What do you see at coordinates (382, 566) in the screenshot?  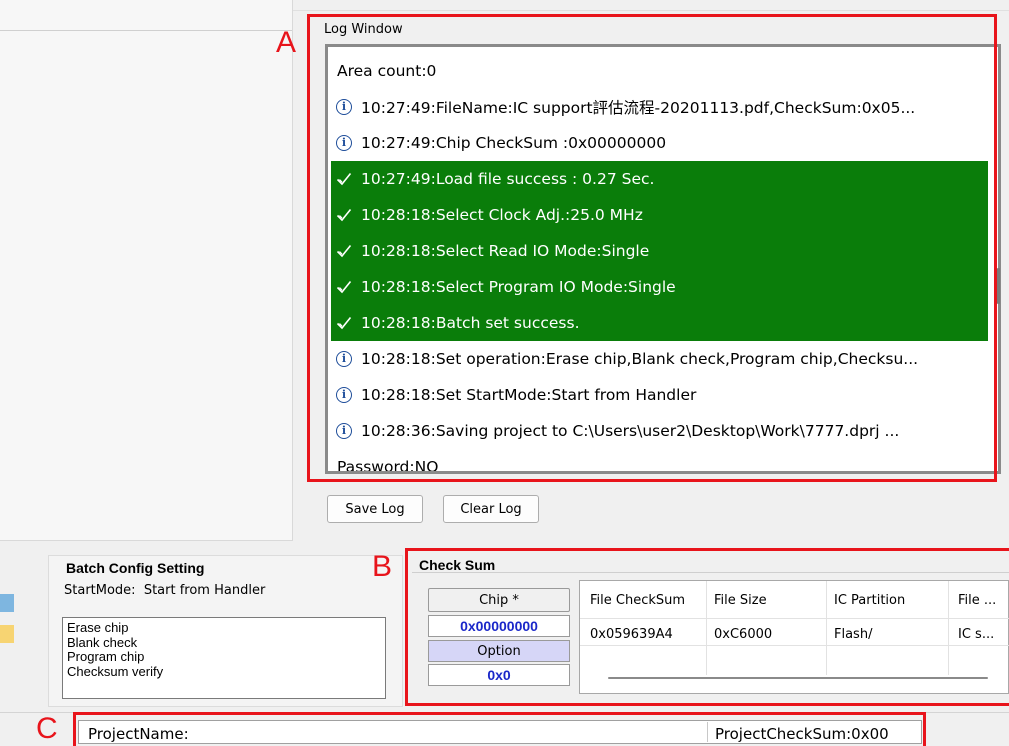 I see `annotation-letter-b: B` at bounding box center [382, 566].